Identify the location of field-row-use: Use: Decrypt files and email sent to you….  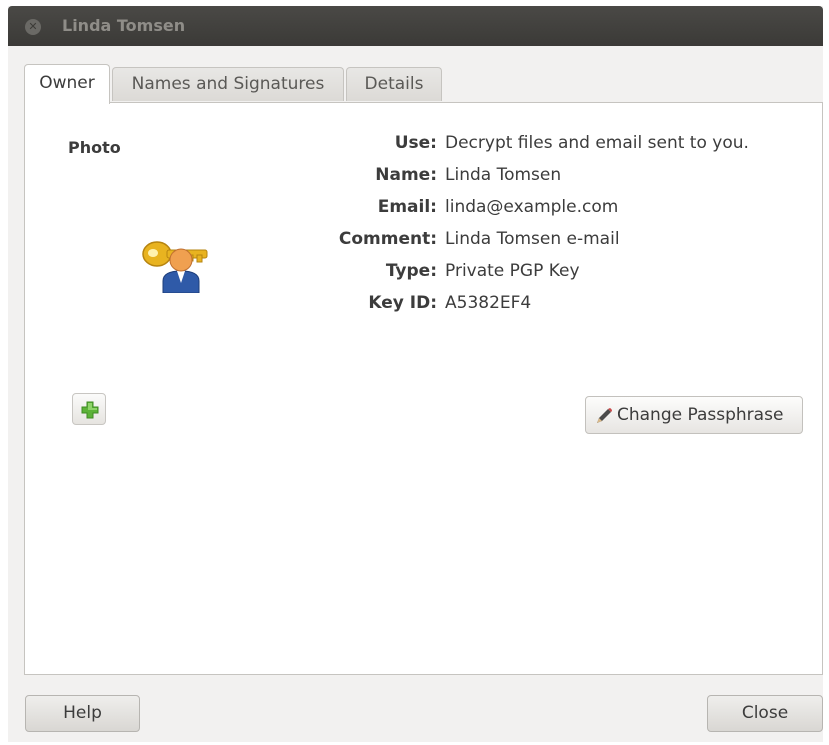
(545, 148).